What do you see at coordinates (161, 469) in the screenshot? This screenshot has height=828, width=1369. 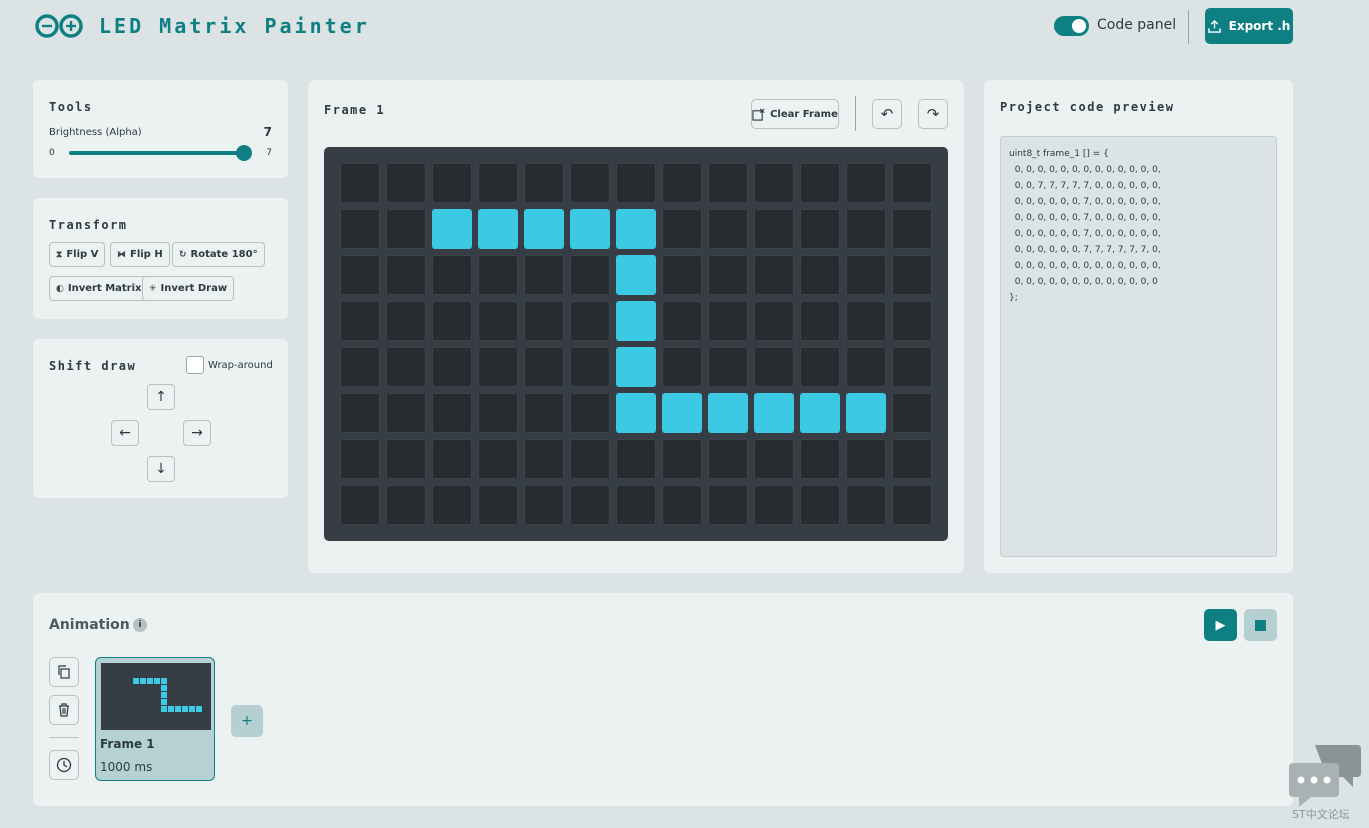 I see `shift-down-button: ↓` at bounding box center [161, 469].